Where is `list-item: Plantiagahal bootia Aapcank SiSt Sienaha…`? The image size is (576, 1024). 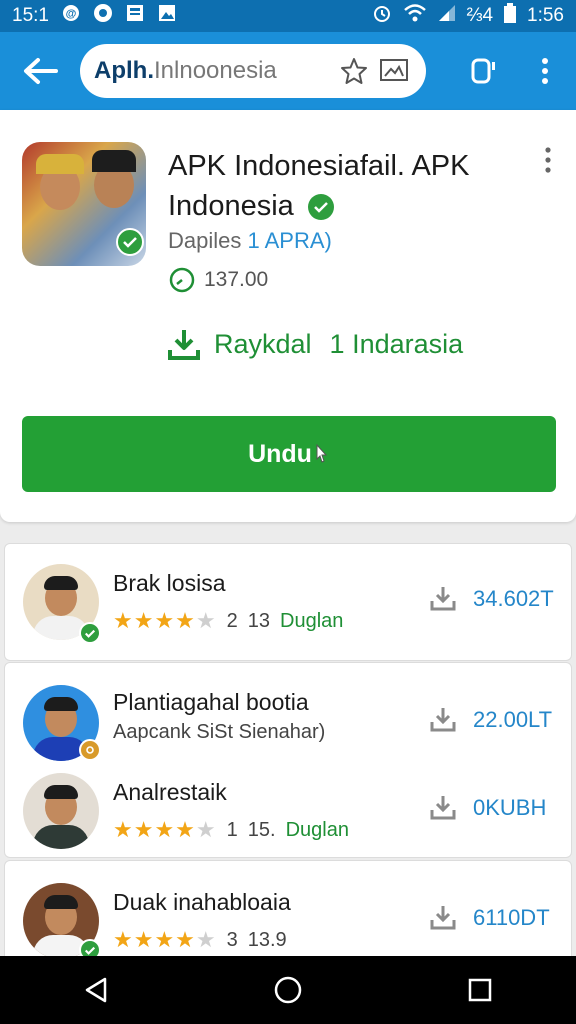 list-item: Plantiagahal bootia Aapcank SiSt Sienaha… is located at coordinates (289, 723).